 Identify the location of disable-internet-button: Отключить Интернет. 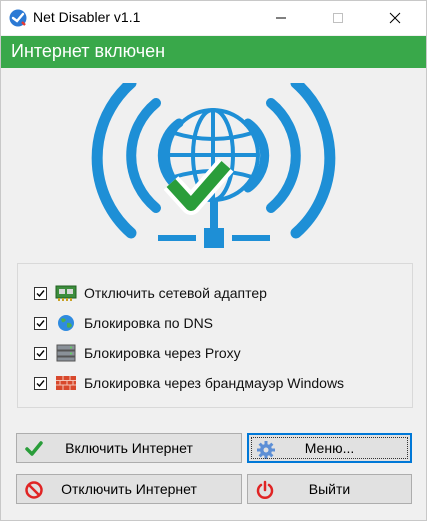
(129, 489).